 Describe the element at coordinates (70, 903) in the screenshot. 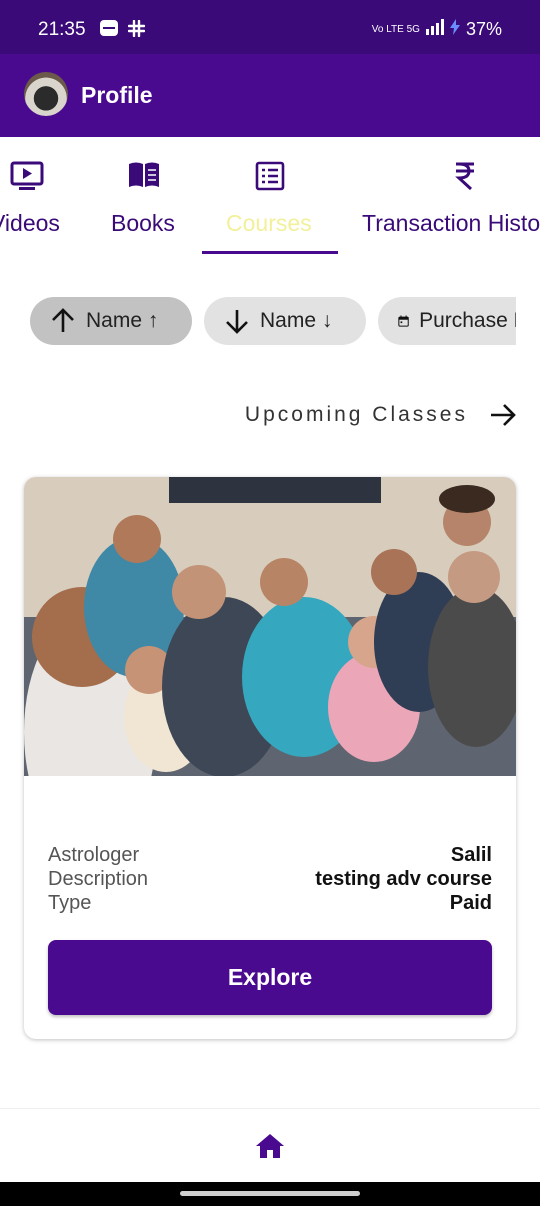

I see `row-label: Type` at that location.